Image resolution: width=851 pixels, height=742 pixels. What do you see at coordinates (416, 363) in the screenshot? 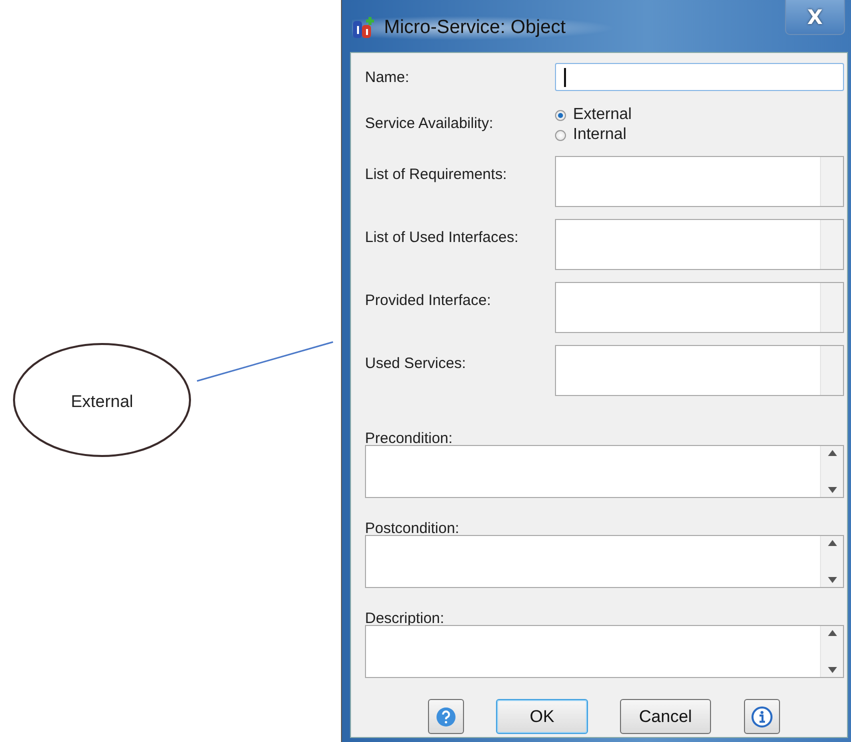
I see `field-label: Used Services:` at bounding box center [416, 363].